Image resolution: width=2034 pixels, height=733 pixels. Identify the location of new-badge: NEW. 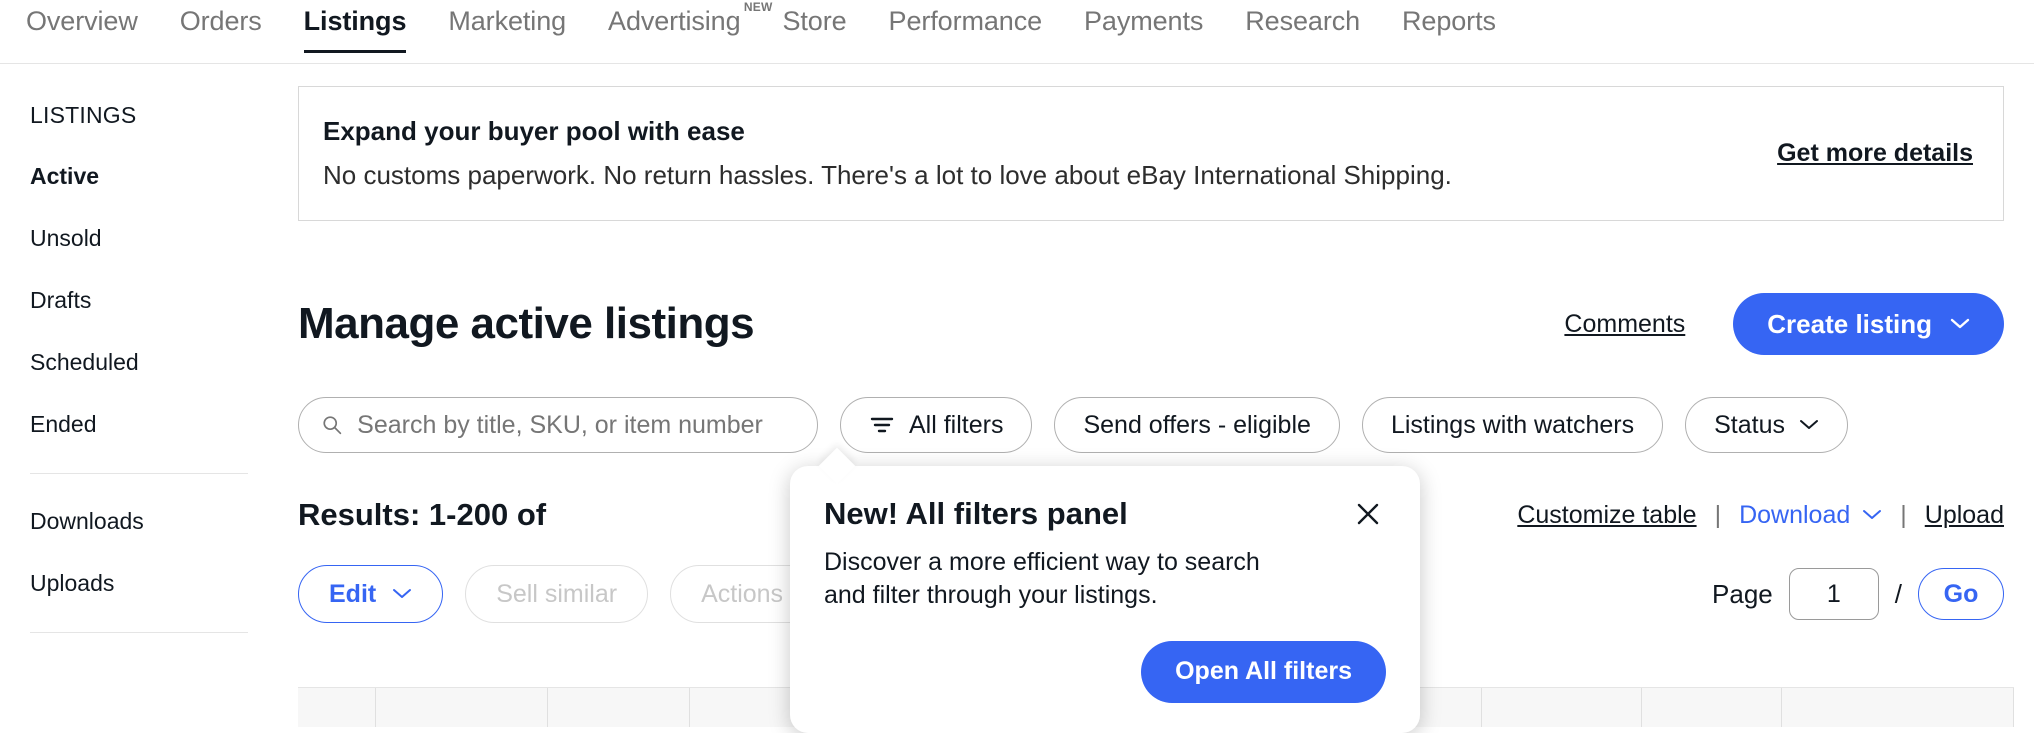
(758, 7).